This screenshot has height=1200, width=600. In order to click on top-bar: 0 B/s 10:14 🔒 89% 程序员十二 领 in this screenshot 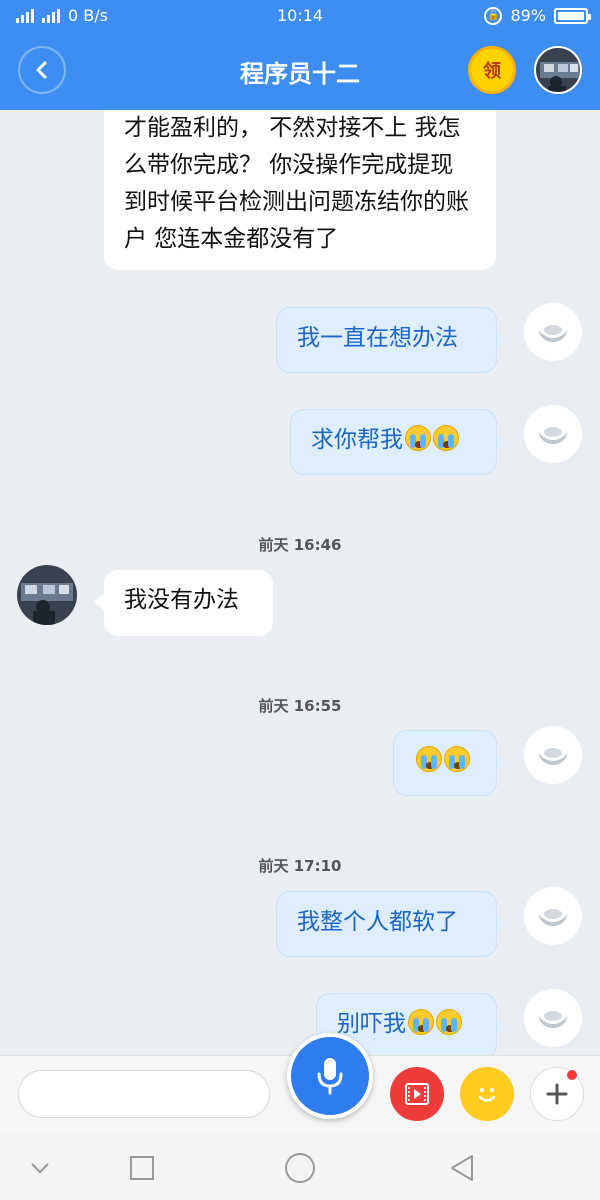, I will do `click(300, 55)`.